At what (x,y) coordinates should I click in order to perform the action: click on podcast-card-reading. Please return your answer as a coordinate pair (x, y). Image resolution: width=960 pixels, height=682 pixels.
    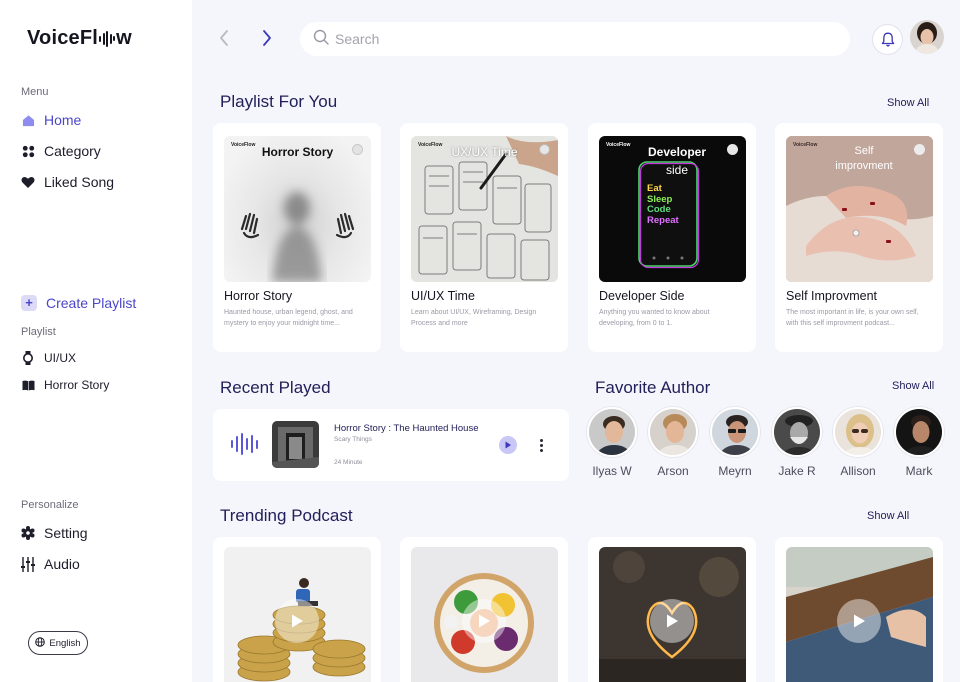
    Looking at the image, I should click on (859, 614).